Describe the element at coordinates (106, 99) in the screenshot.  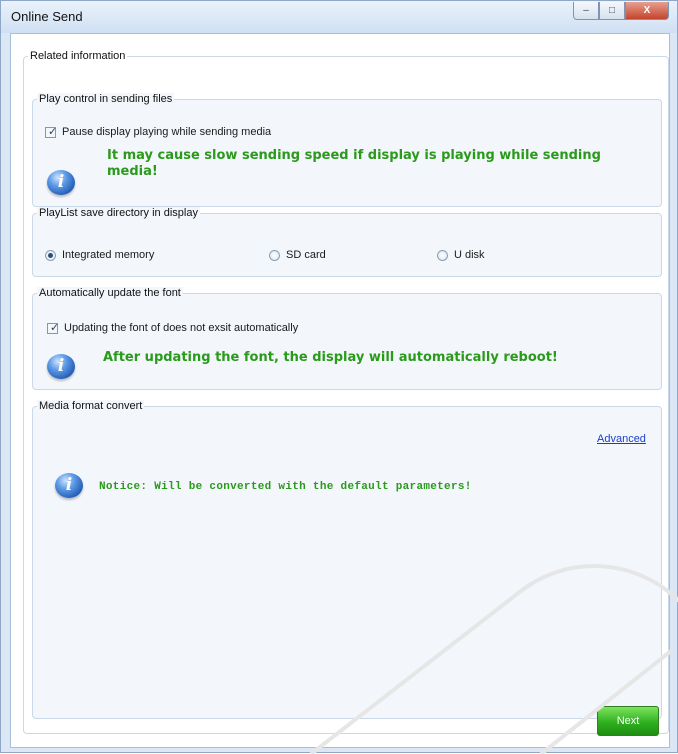
I see `play-control-title: Play control in sending files` at that location.